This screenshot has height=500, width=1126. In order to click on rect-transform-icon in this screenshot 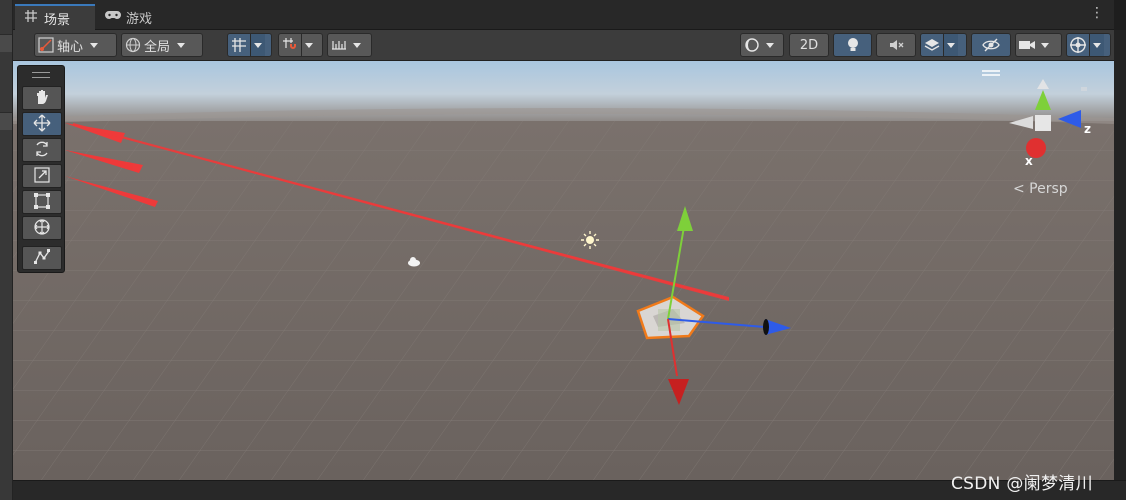, I will do `click(42, 202)`.